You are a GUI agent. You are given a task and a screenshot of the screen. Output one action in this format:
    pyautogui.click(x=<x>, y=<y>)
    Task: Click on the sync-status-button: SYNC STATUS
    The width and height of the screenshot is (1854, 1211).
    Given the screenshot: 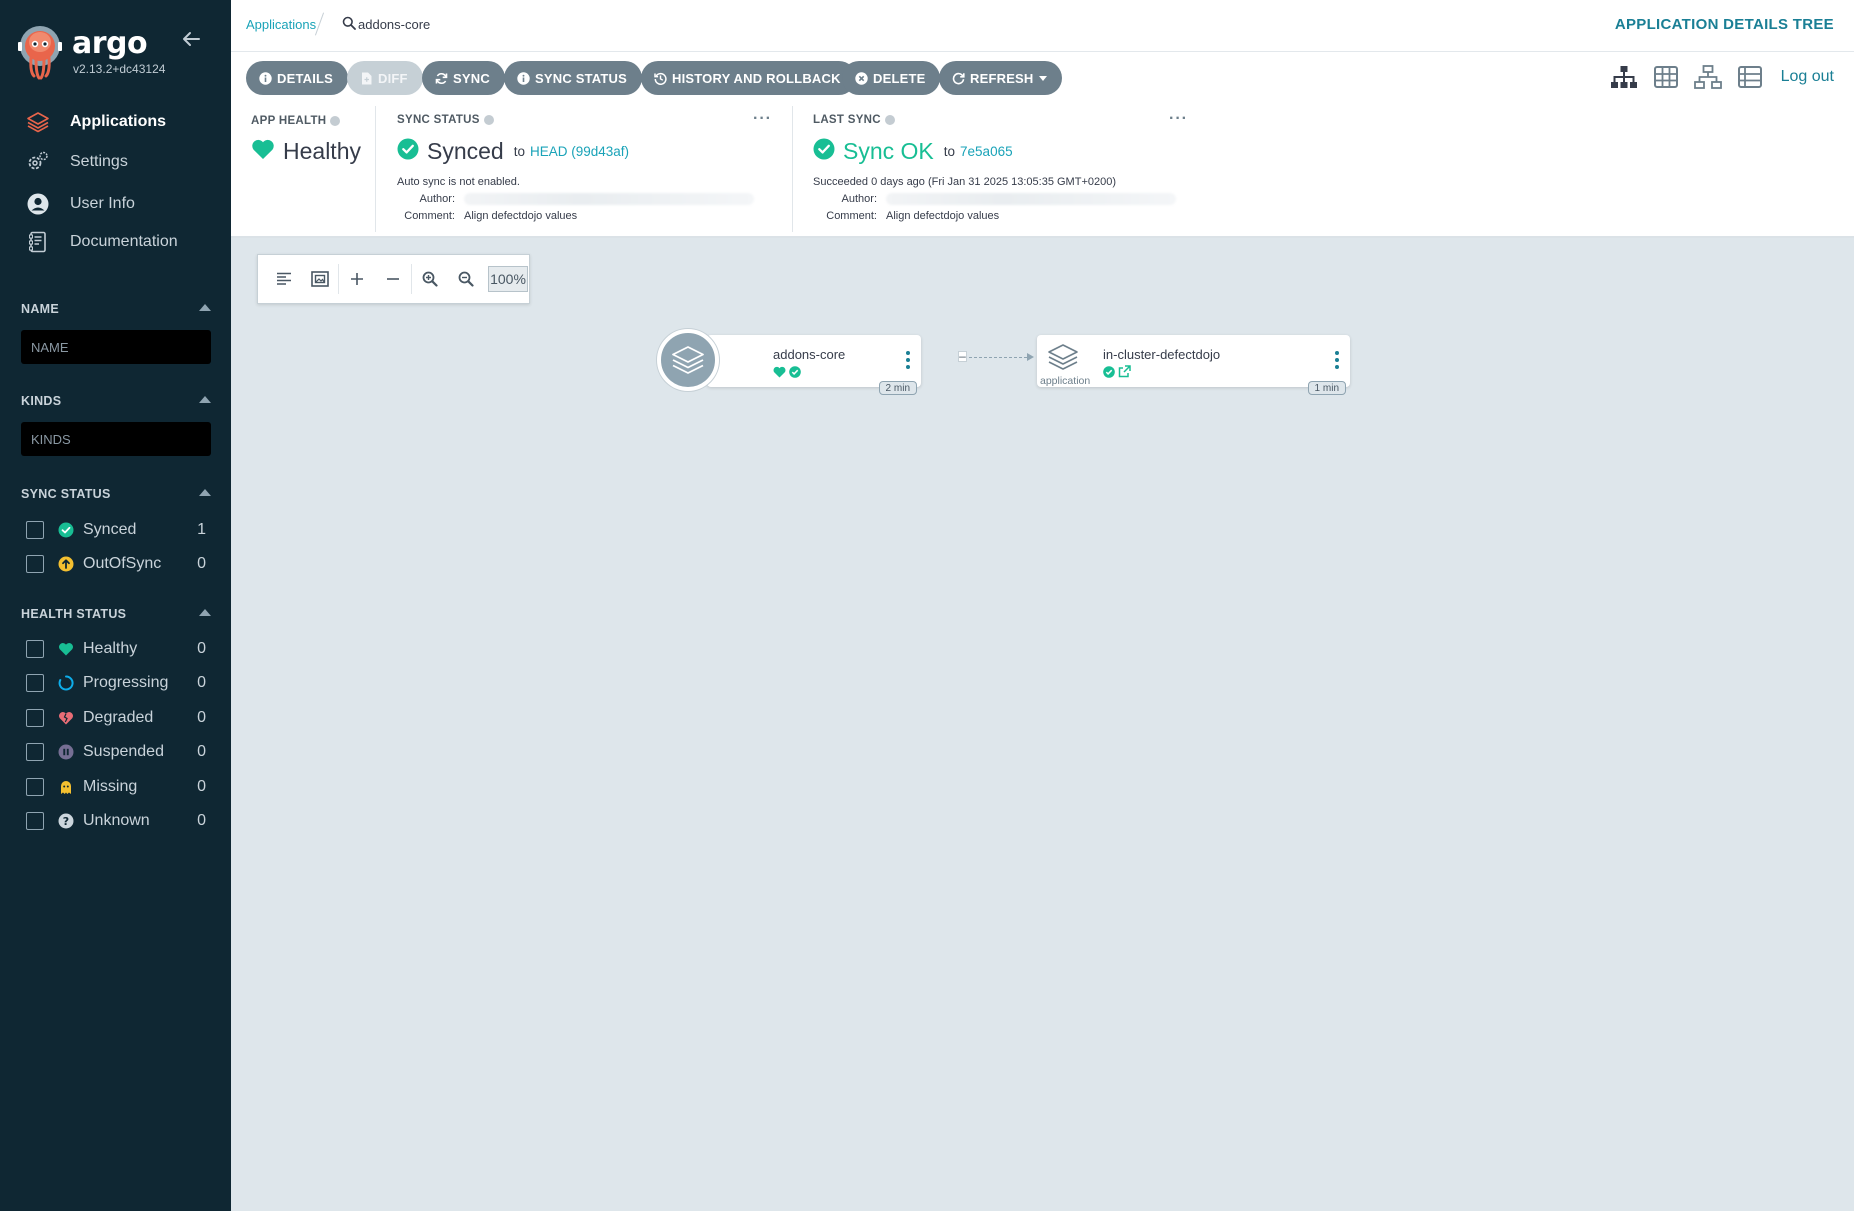 What is the action you would take?
    pyautogui.click(x=573, y=78)
    